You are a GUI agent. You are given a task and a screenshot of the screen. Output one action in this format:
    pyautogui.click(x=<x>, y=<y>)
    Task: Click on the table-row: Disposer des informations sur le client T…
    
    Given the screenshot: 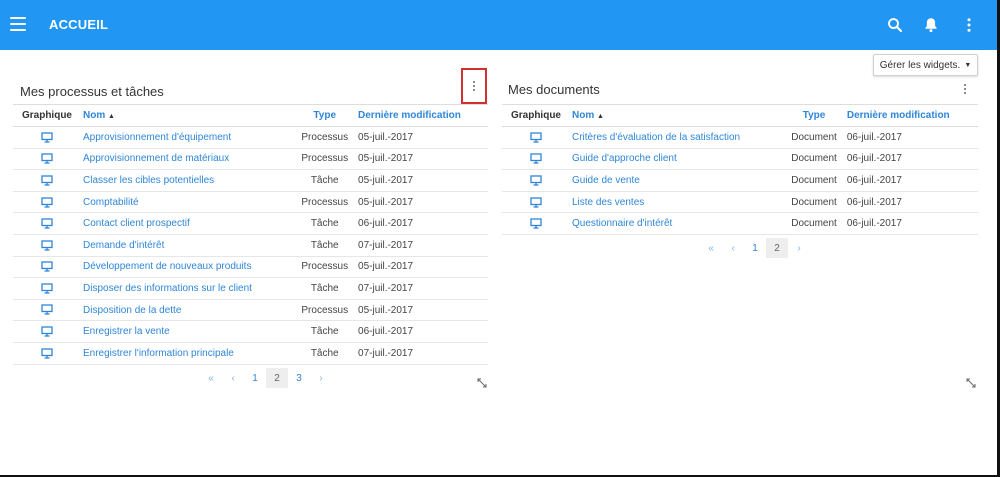 What is the action you would take?
    pyautogui.click(x=250, y=289)
    